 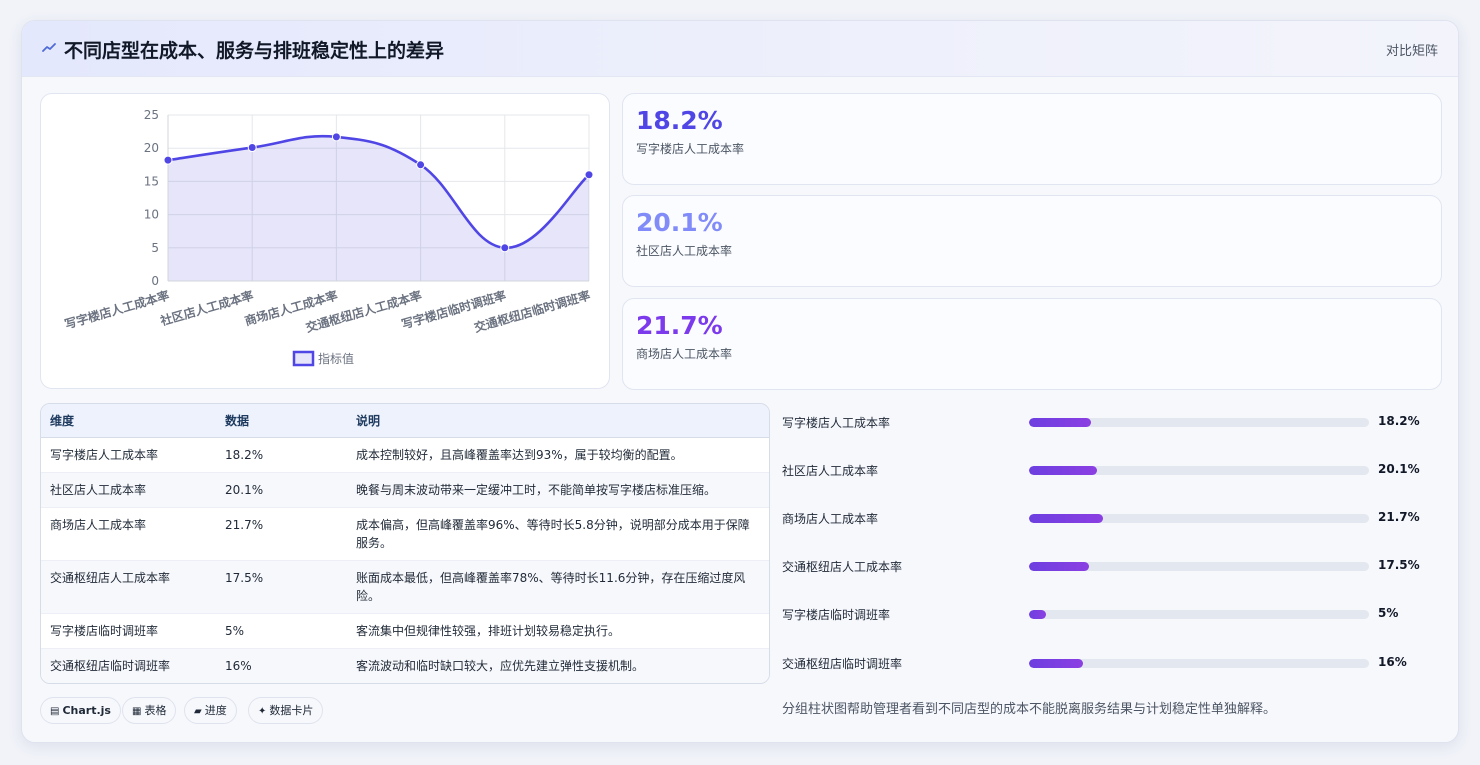 I want to click on kpi-card-office-labor: 18.2% 写字楼店人工成本率, so click(x=1032, y=139).